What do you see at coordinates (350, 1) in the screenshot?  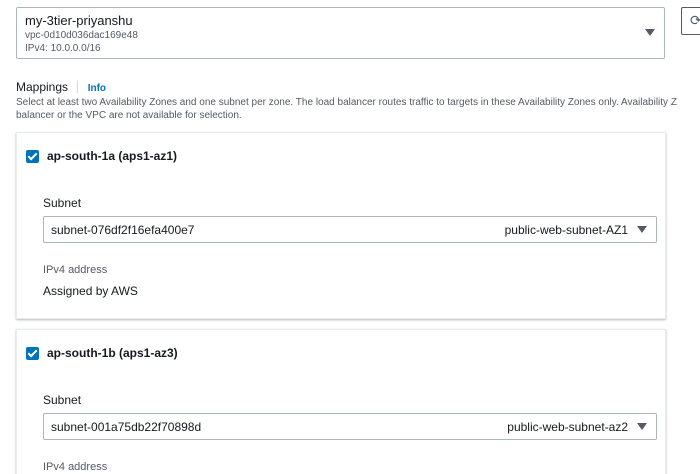 I see `cut-off-helper-text` at bounding box center [350, 1].